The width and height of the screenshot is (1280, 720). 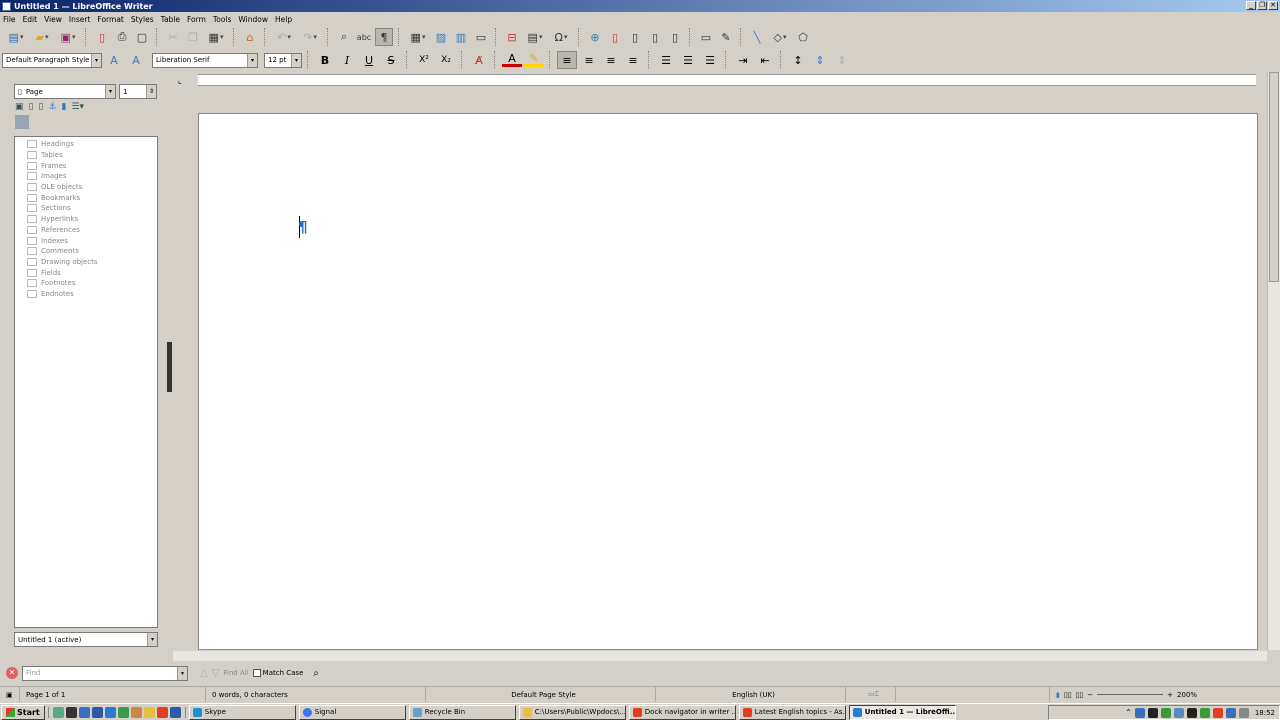 I want to click on calc-icon, so click(x=123, y=712).